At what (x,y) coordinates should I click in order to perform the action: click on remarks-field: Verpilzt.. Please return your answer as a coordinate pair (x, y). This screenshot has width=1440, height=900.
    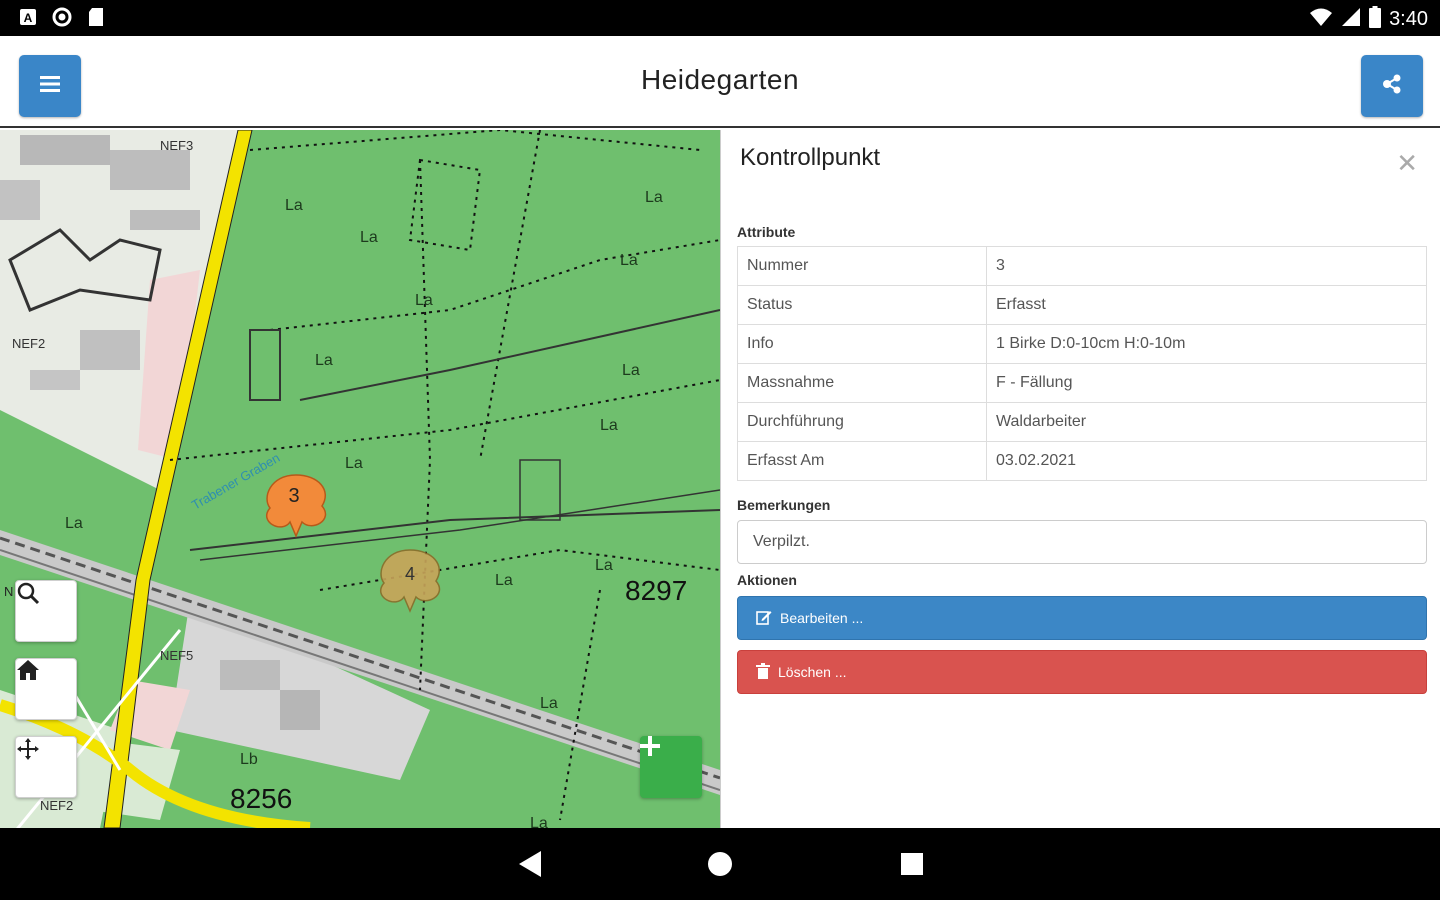
    Looking at the image, I should click on (1082, 542).